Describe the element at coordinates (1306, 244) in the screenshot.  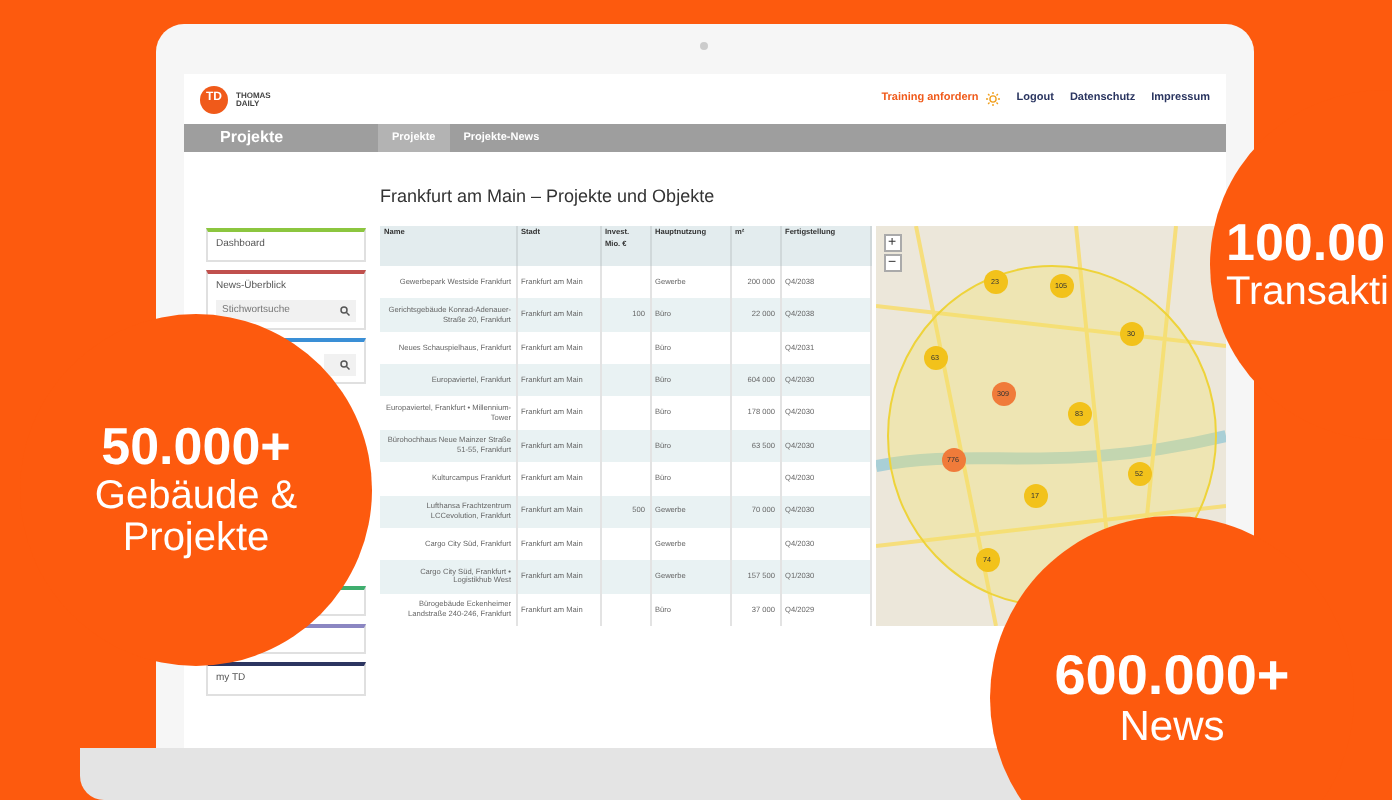
I see `promo-text: 100.00` at that location.